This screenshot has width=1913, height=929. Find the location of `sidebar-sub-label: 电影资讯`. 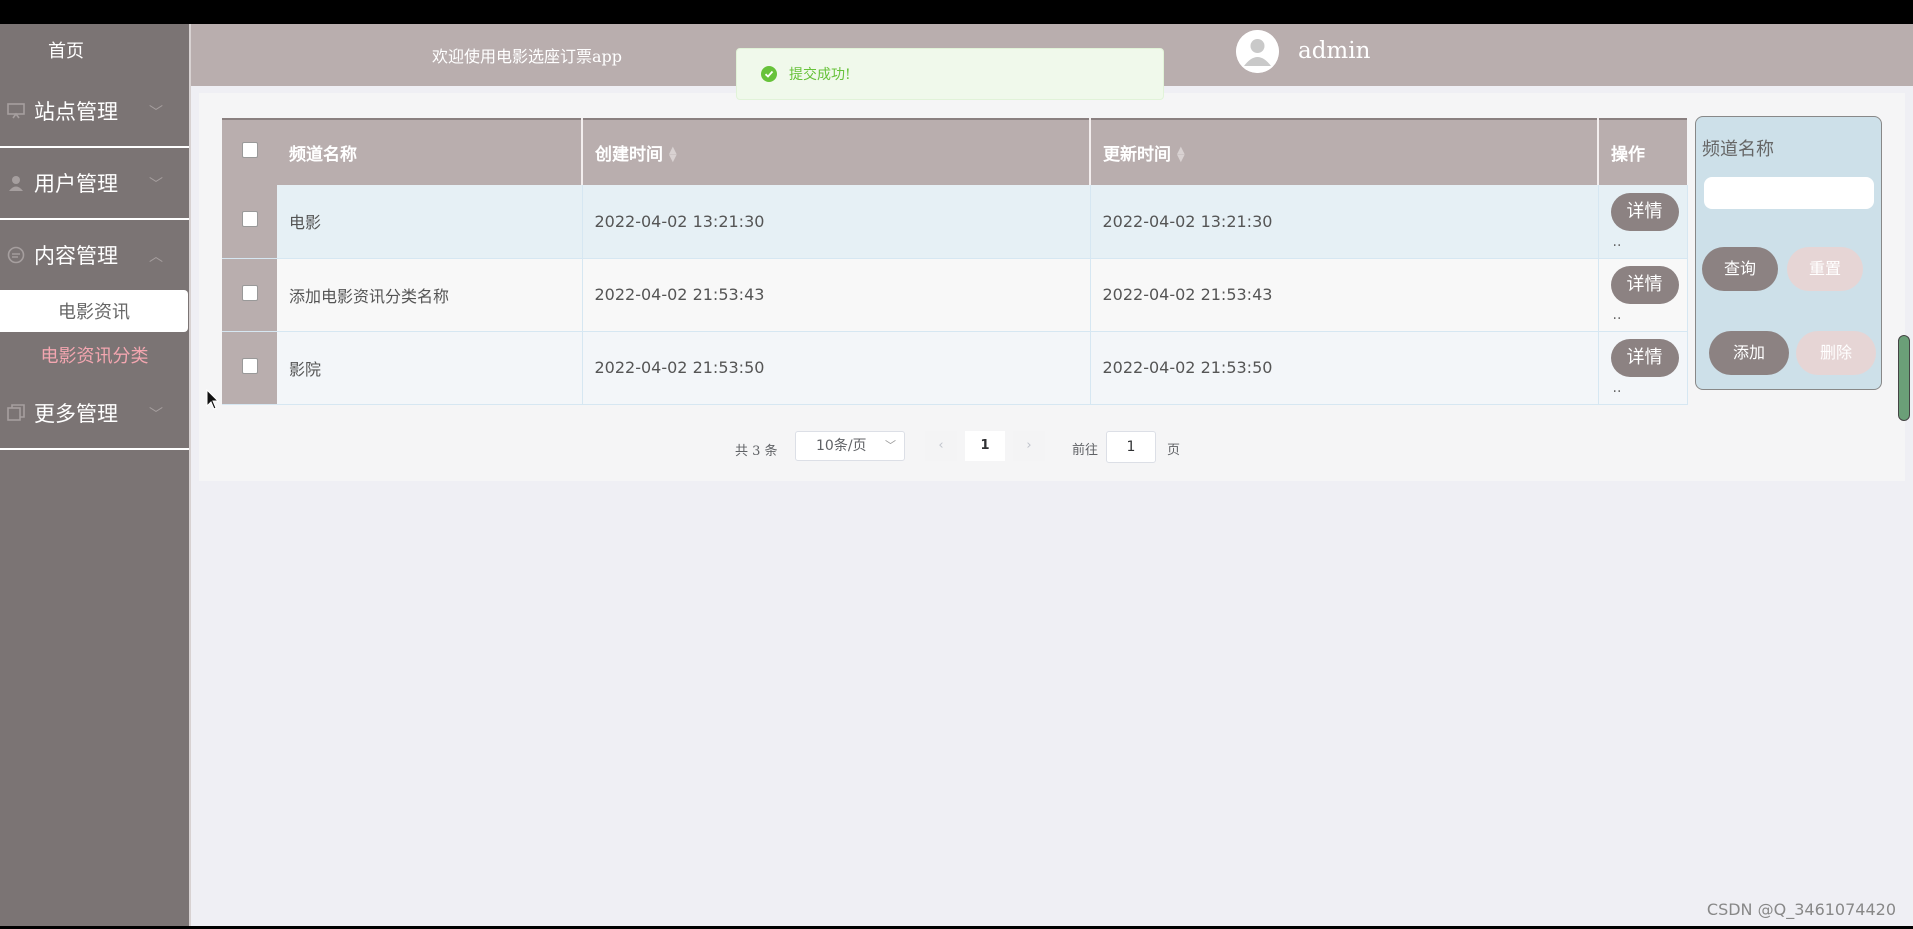

sidebar-sub-label: 电影资讯 is located at coordinates (94, 312).